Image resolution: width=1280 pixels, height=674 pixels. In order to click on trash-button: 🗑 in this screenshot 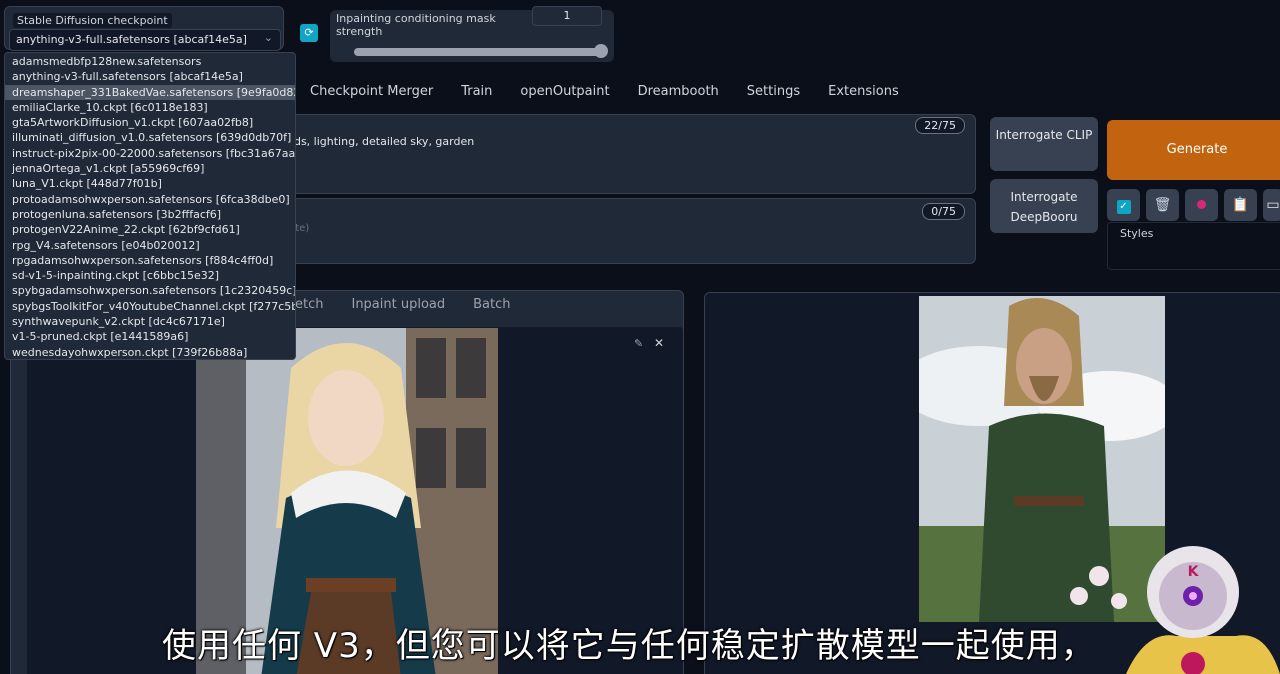, I will do `click(1162, 205)`.